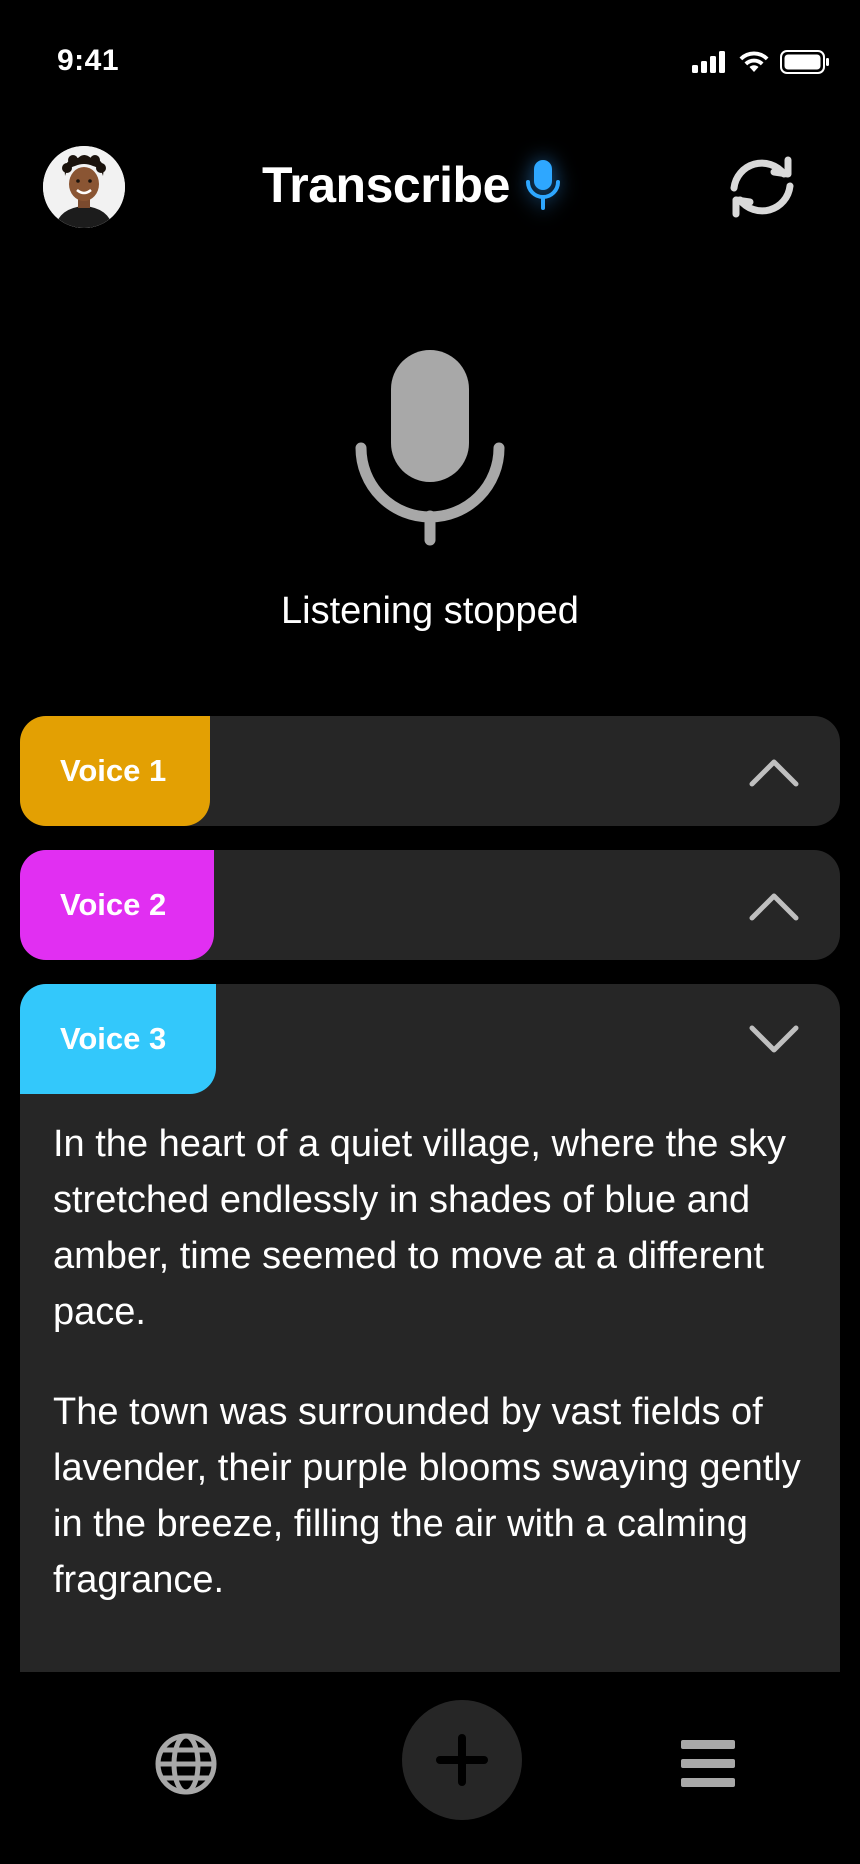 The width and height of the screenshot is (860, 1864). What do you see at coordinates (88, 60) in the screenshot?
I see `status-time: 9:41` at bounding box center [88, 60].